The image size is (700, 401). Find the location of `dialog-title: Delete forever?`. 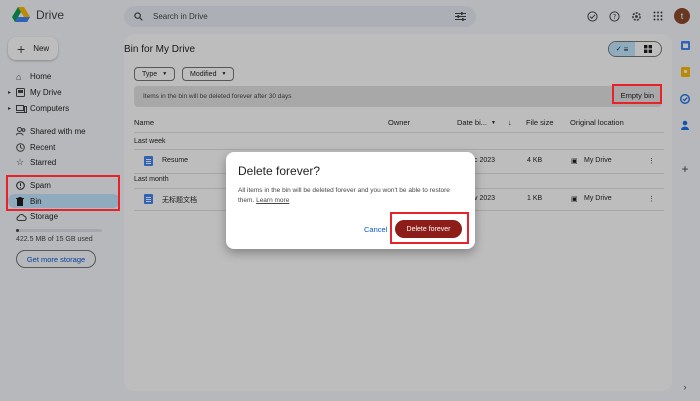

dialog-title: Delete forever? is located at coordinates (279, 171).